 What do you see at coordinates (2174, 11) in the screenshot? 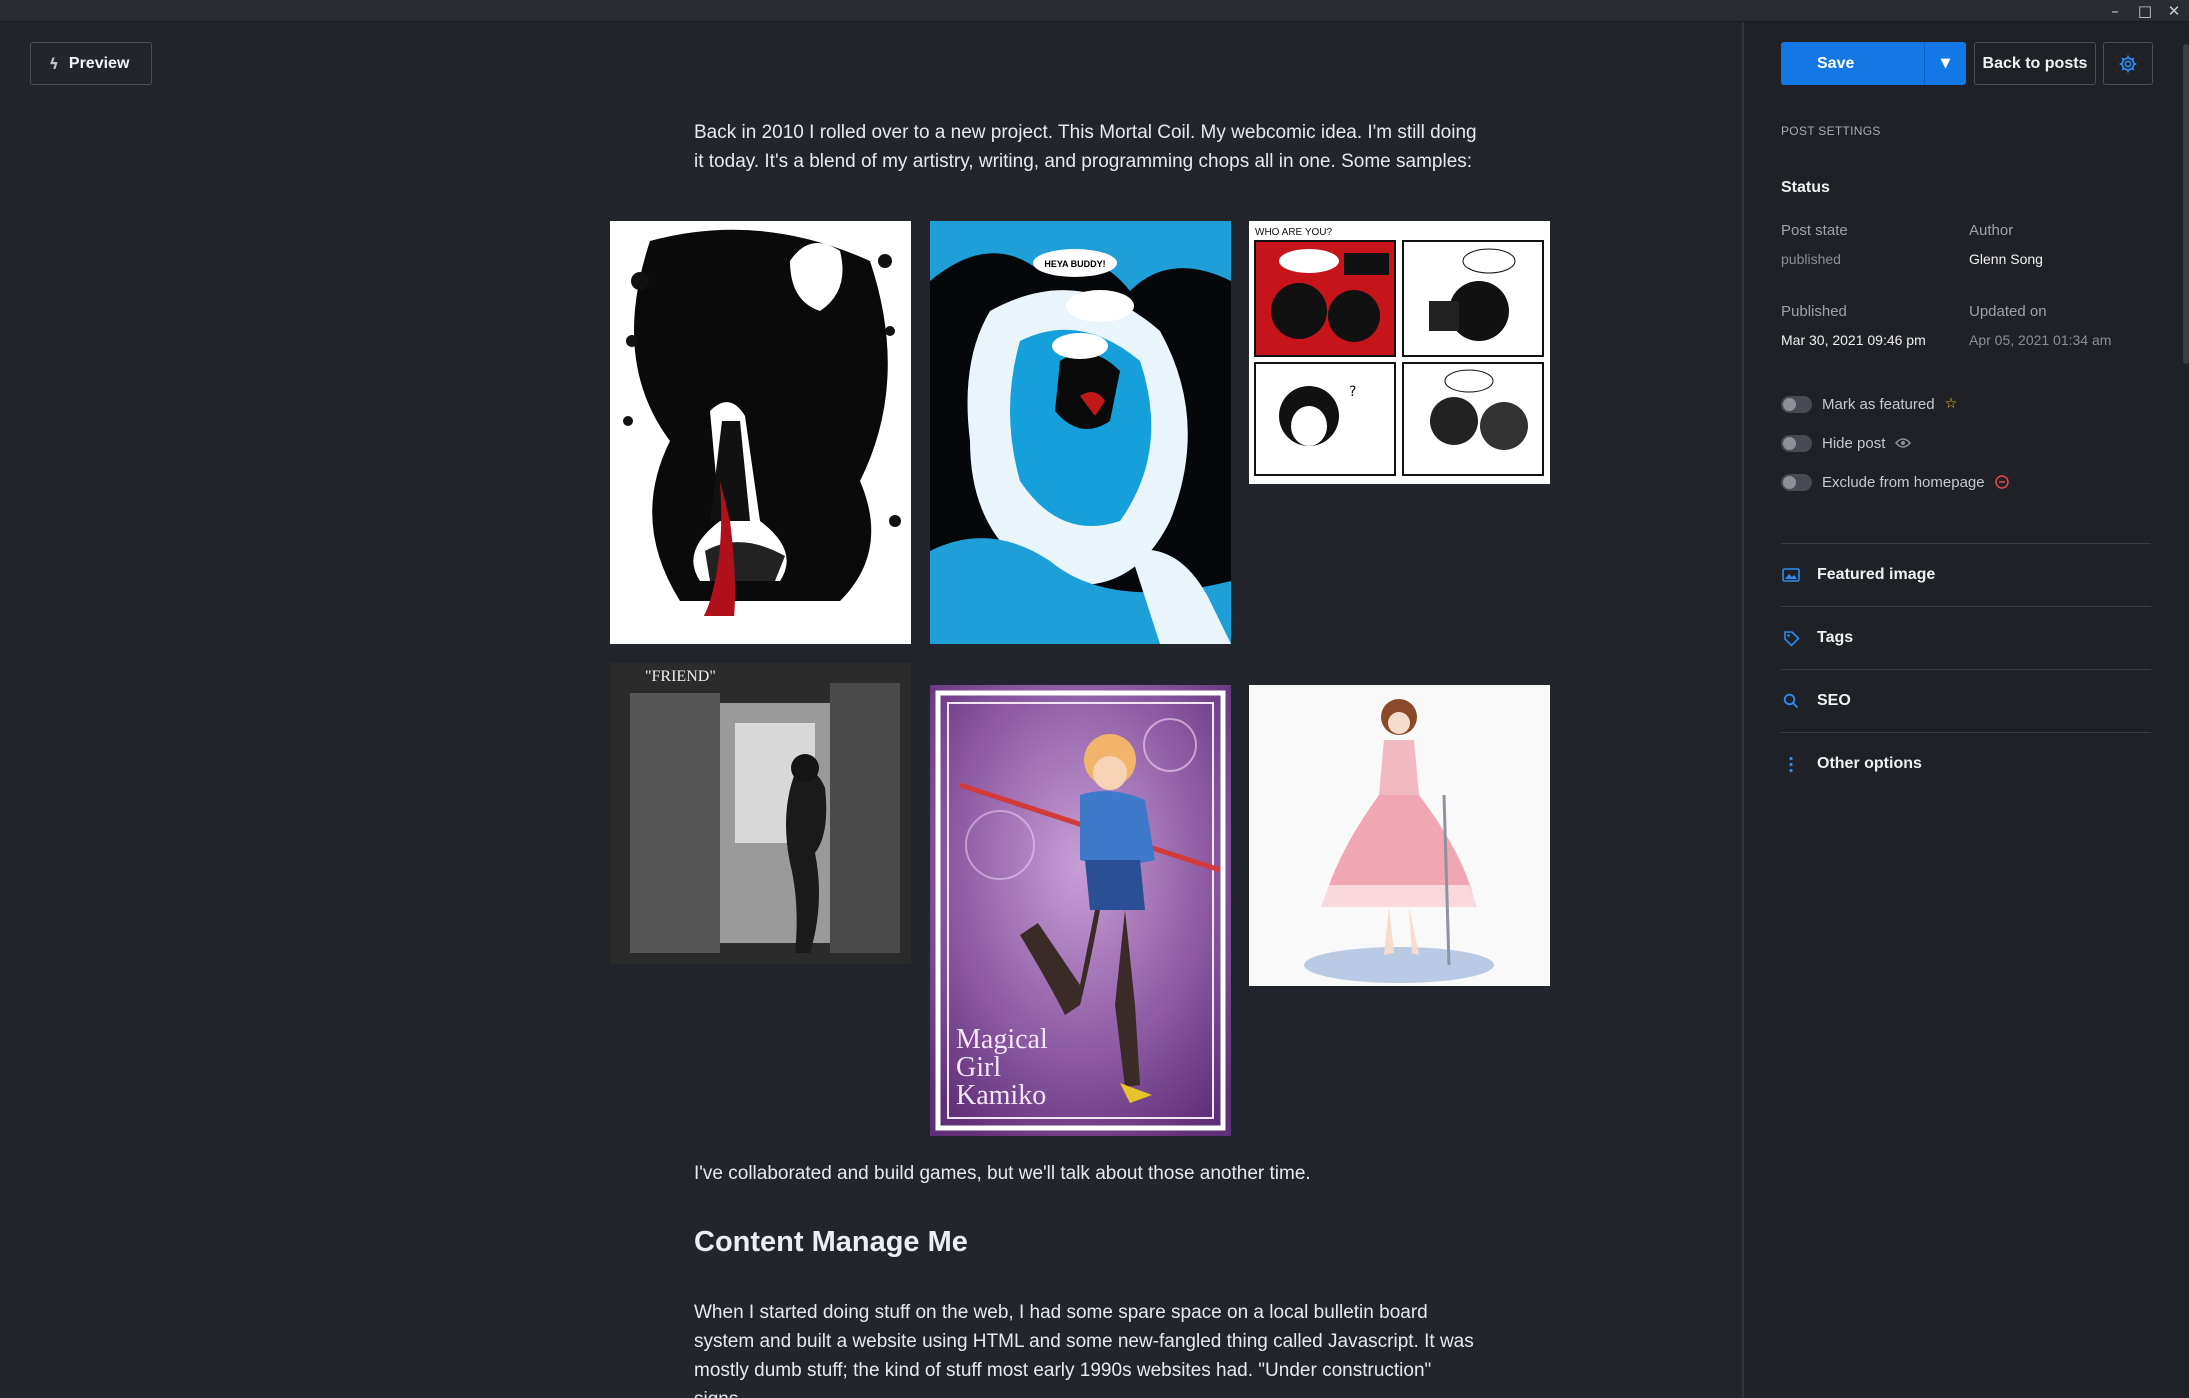
I see `close-button: ✕` at bounding box center [2174, 11].